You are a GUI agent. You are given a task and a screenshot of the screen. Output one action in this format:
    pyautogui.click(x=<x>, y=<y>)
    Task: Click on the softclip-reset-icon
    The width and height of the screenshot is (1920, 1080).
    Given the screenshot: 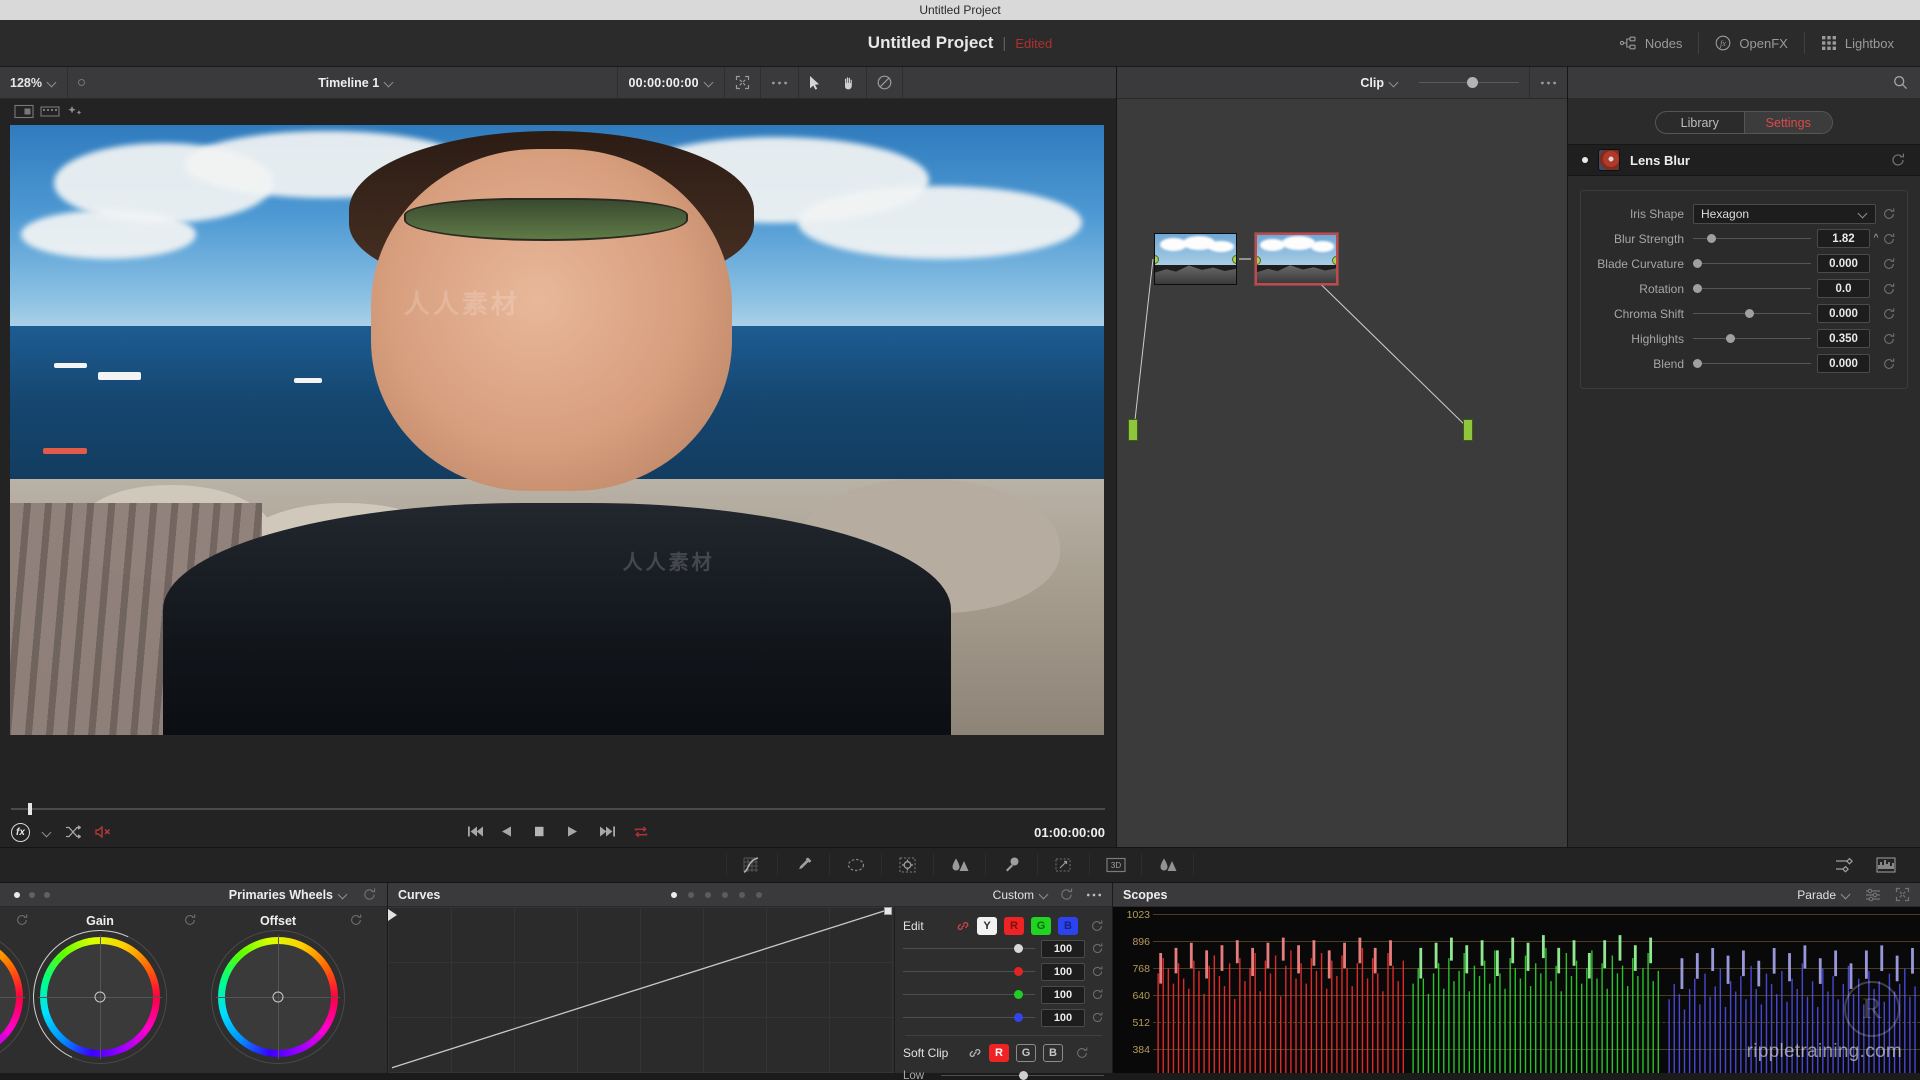 What is the action you would take?
    pyautogui.click(x=1082, y=1053)
    